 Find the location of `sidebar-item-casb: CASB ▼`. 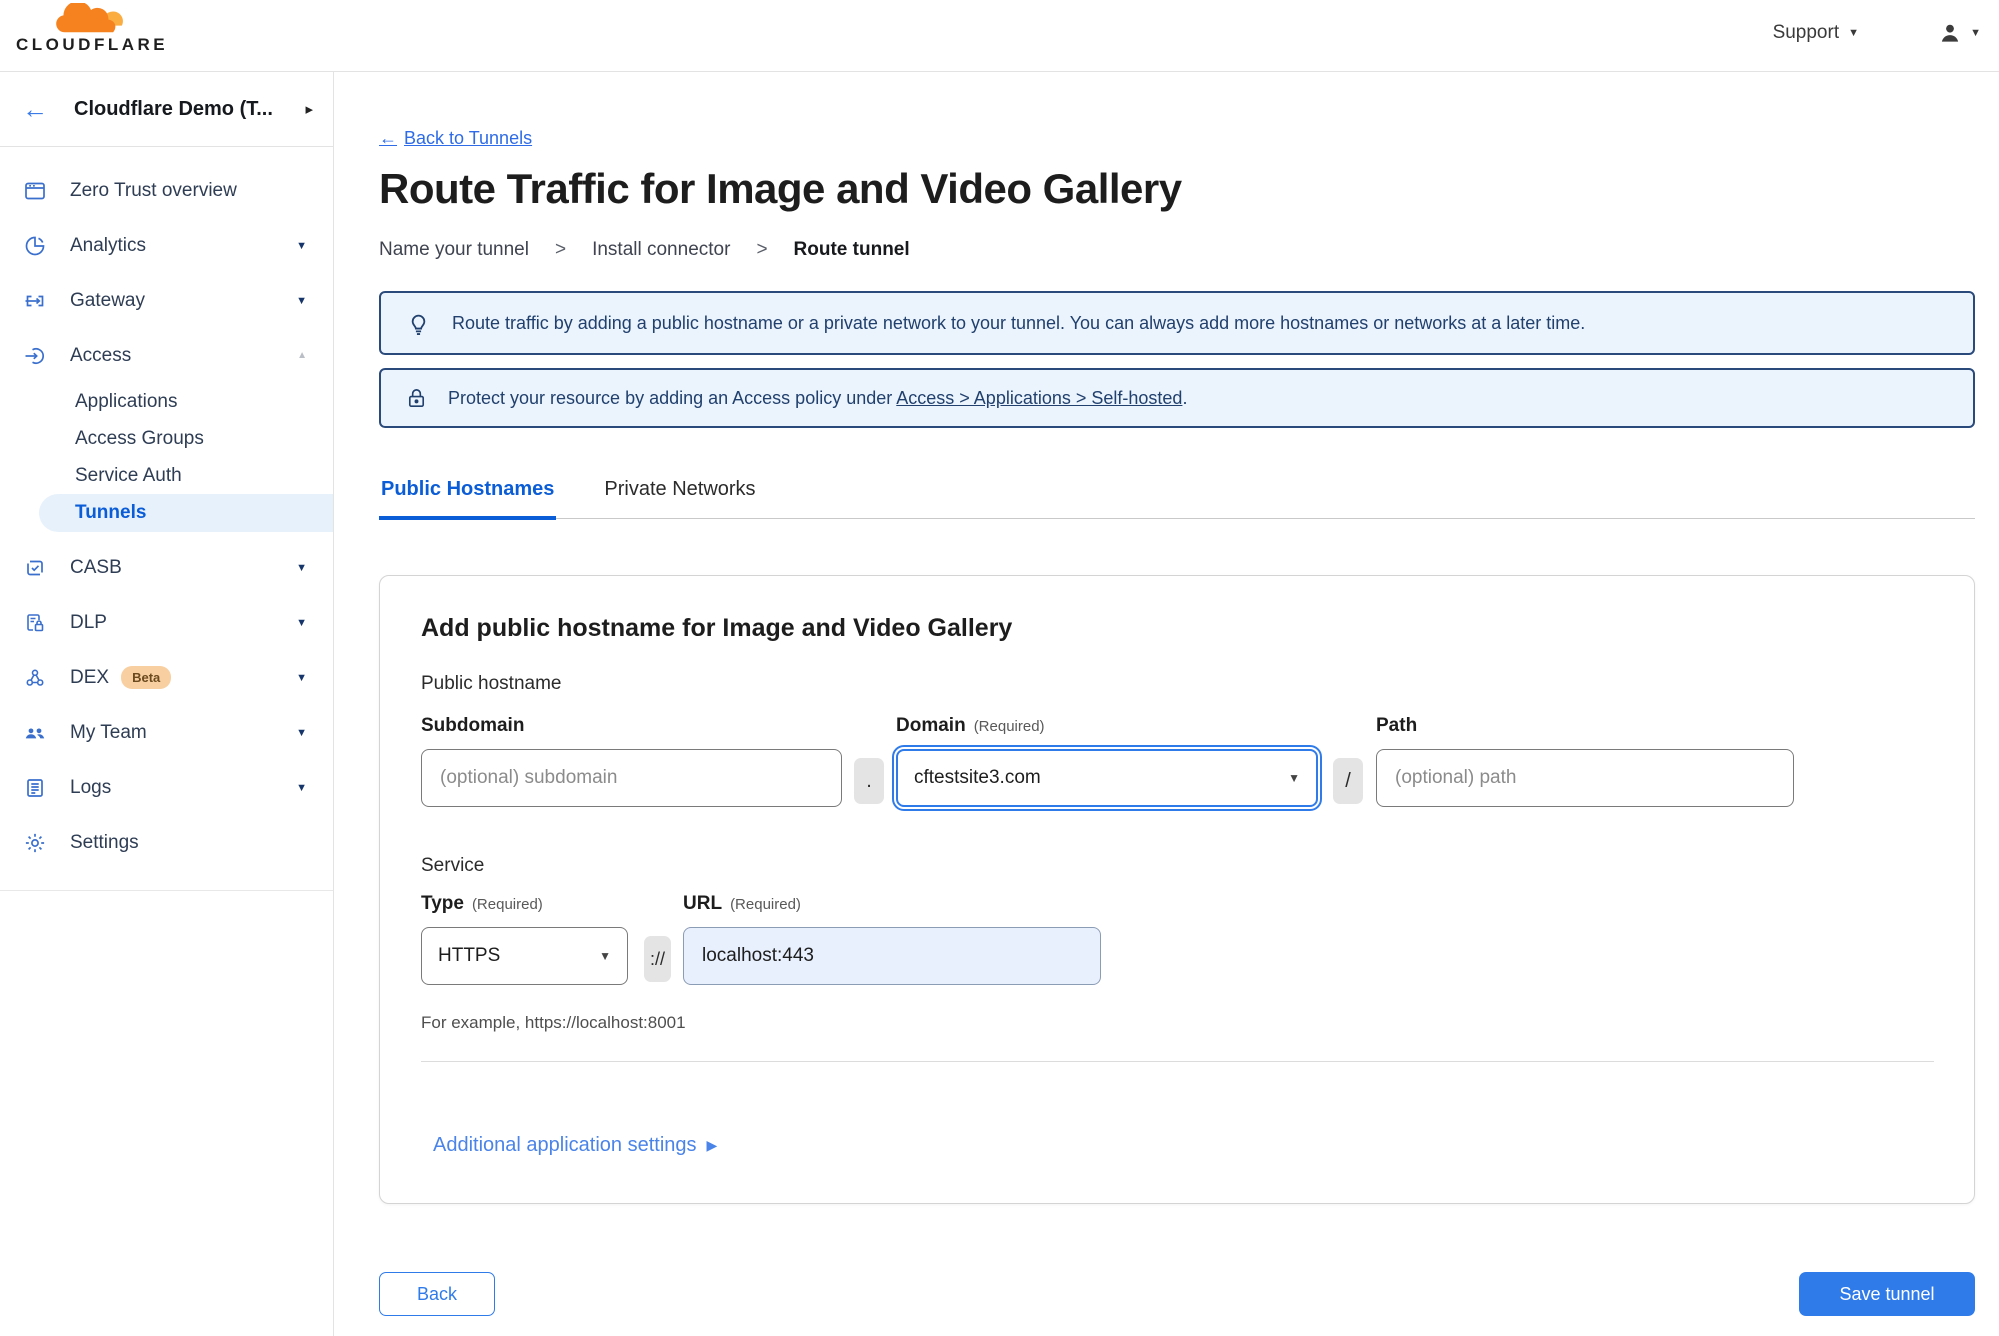

sidebar-item-casb: CASB ▼ is located at coordinates (166, 567).